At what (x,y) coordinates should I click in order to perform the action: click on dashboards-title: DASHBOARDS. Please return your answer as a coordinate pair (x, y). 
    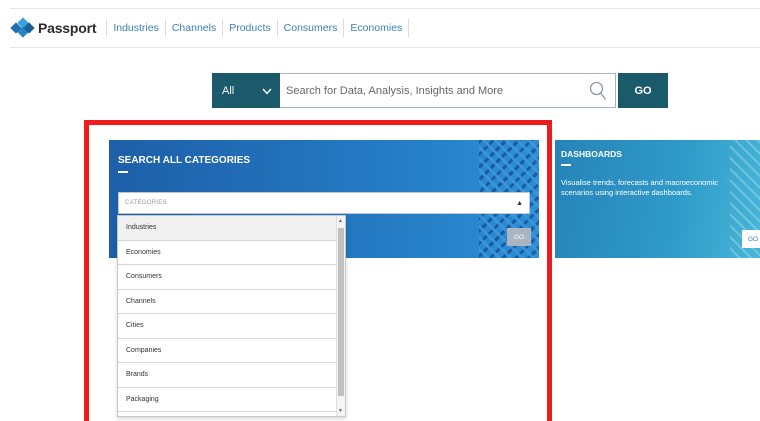
    Looking at the image, I should click on (591, 154).